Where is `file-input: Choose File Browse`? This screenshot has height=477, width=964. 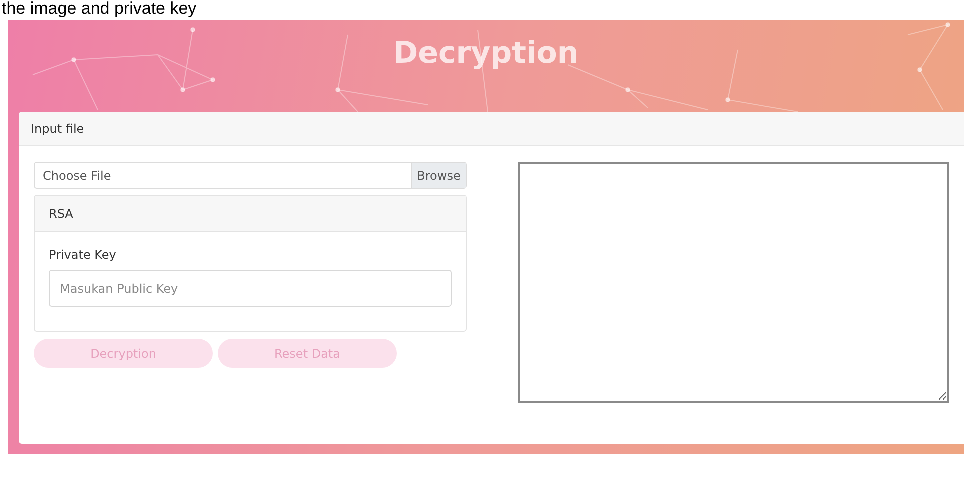
file-input: Choose File Browse is located at coordinates (250, 175).